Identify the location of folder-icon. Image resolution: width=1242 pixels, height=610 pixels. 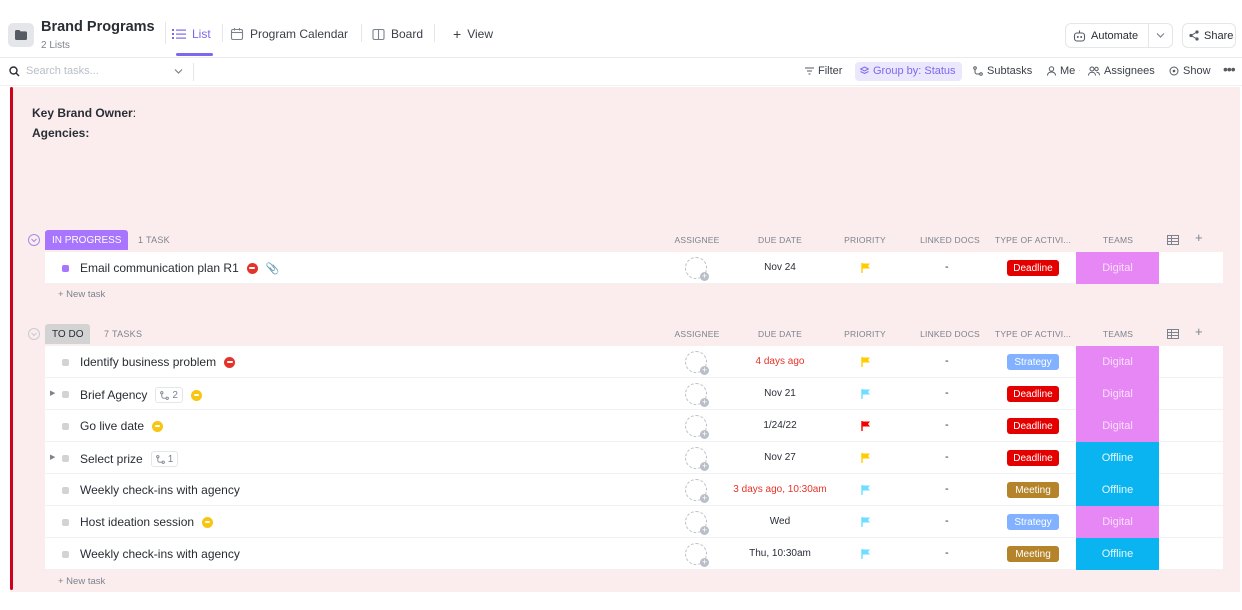
(21, 35).